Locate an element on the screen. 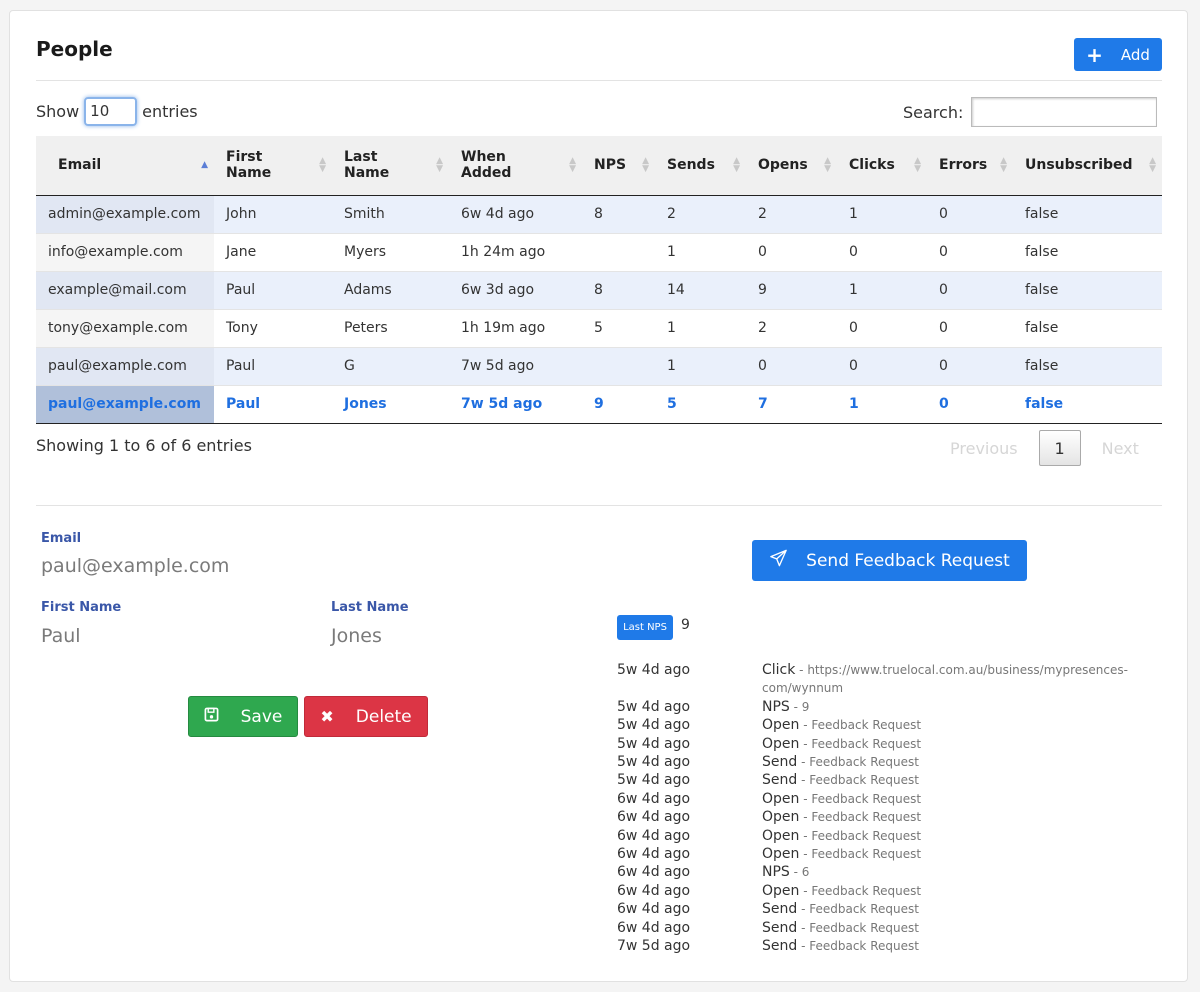 This screenshot has width=1200, height=992. table-row: paul@example.com Paul G 7w 5d ago 1 0 0 0 false is located at coordinates (599, 366).